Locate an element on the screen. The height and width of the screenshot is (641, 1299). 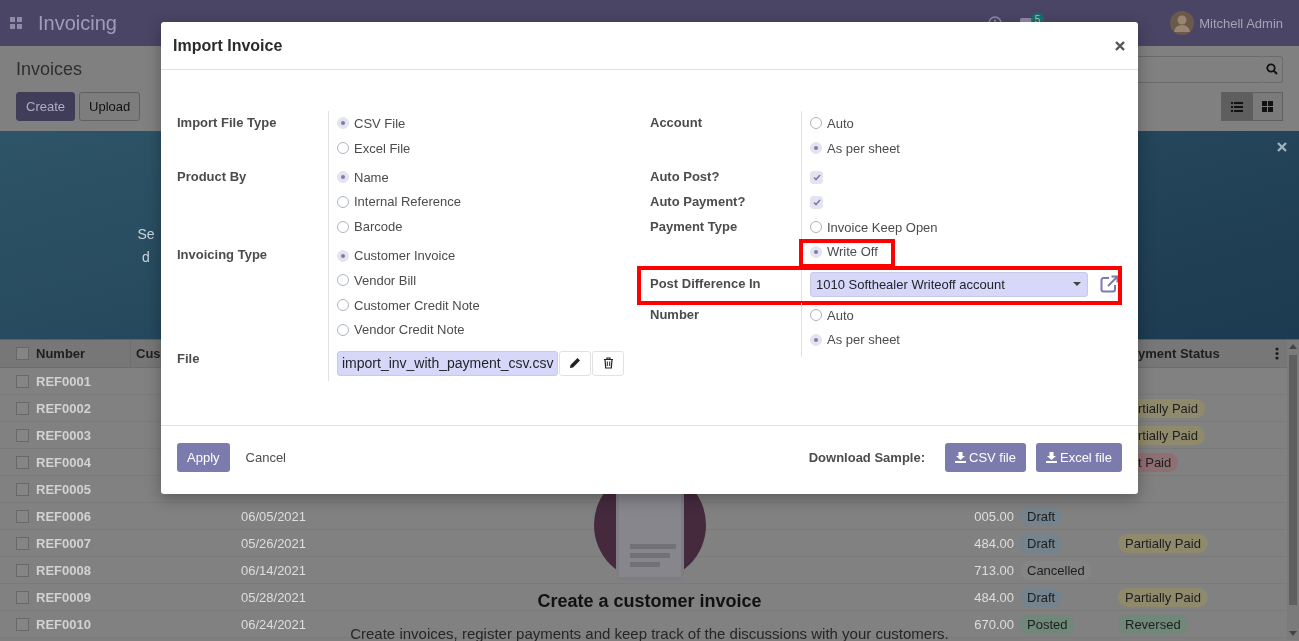
option-label: Customer Credit Note is located at coordinates (417, 305).